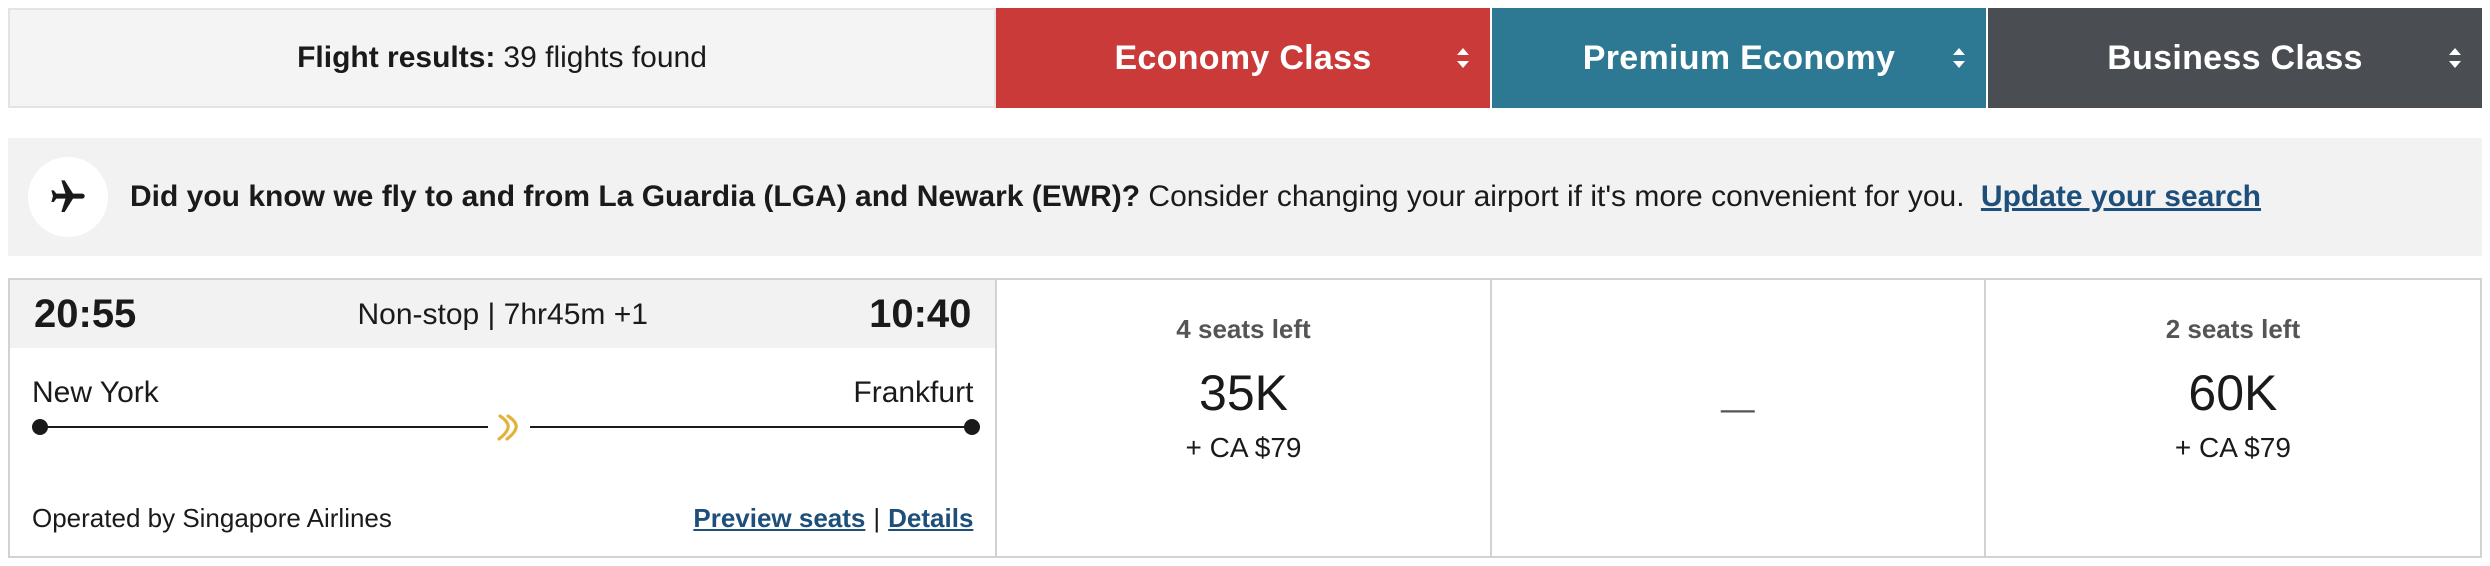  I want to click on singapore-airlines-logo-icon, so click(507, 427).